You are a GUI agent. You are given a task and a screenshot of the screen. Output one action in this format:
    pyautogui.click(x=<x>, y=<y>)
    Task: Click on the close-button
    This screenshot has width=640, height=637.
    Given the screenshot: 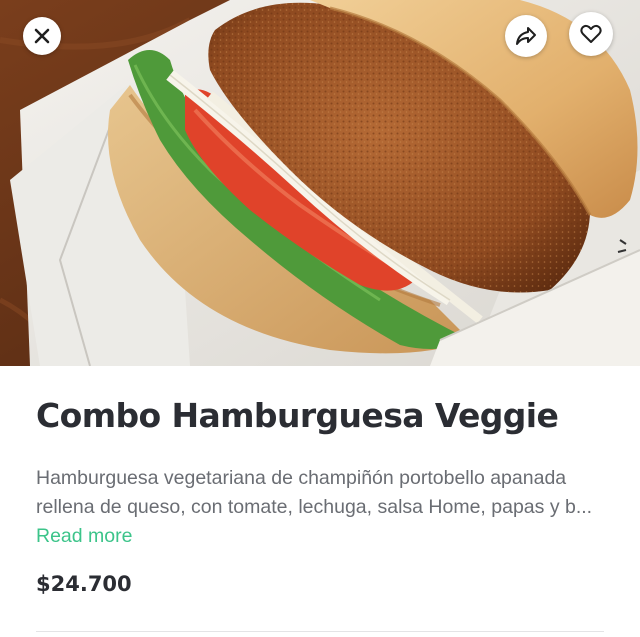 What is the action you would take?
    pyautogui.click(x=42, y=36)
    